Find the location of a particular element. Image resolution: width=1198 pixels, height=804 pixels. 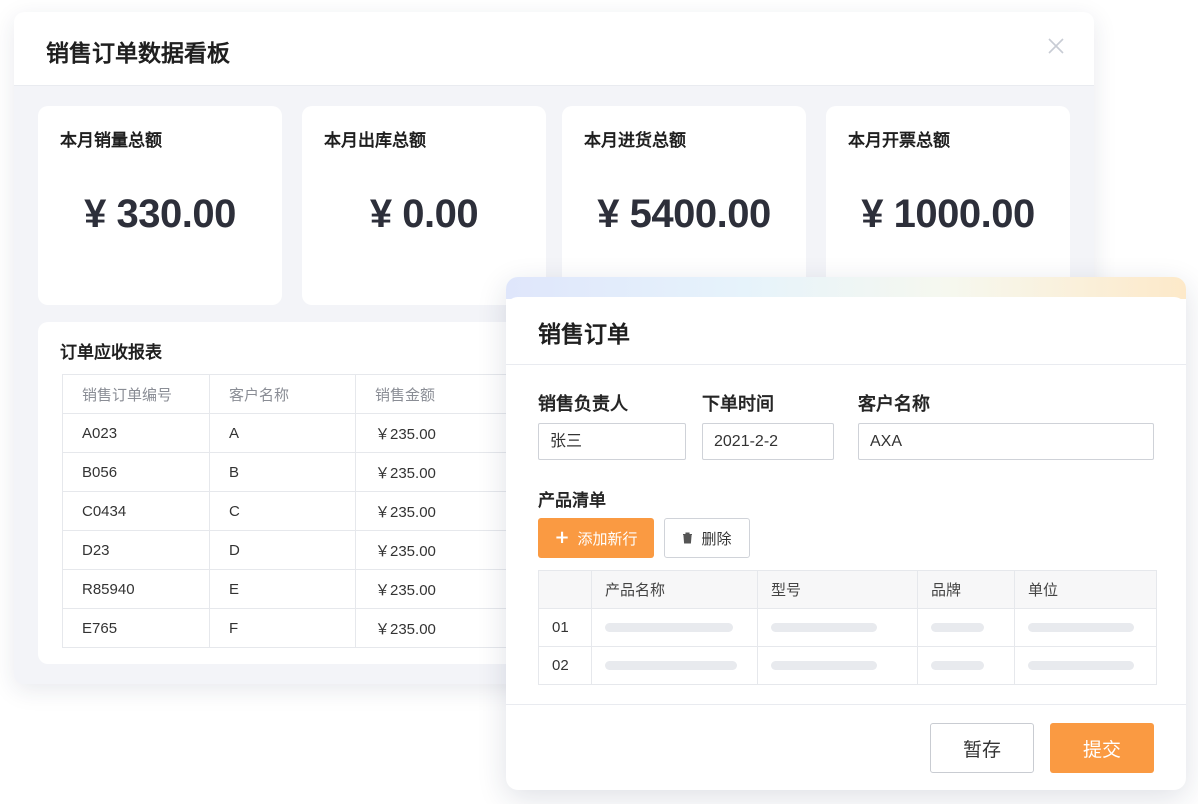

add-row-button: + 添加新行 is located at coordinates (596, 538).